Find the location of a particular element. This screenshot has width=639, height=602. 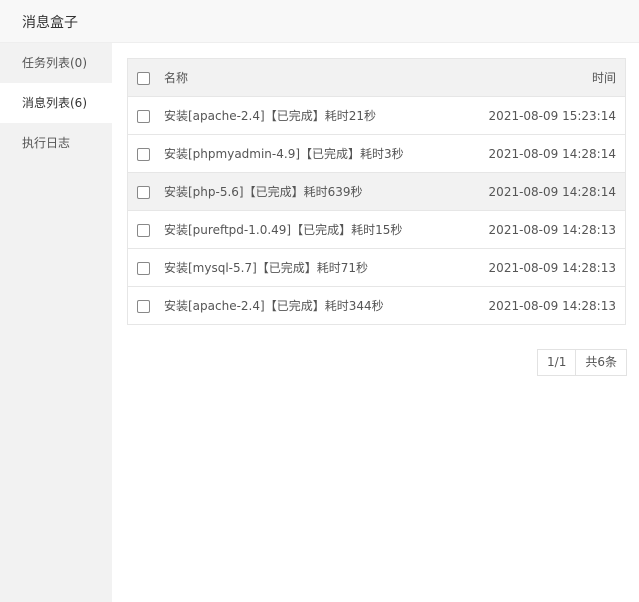

dialog-title: 消息盒子 is located at coordinates (50, 23).